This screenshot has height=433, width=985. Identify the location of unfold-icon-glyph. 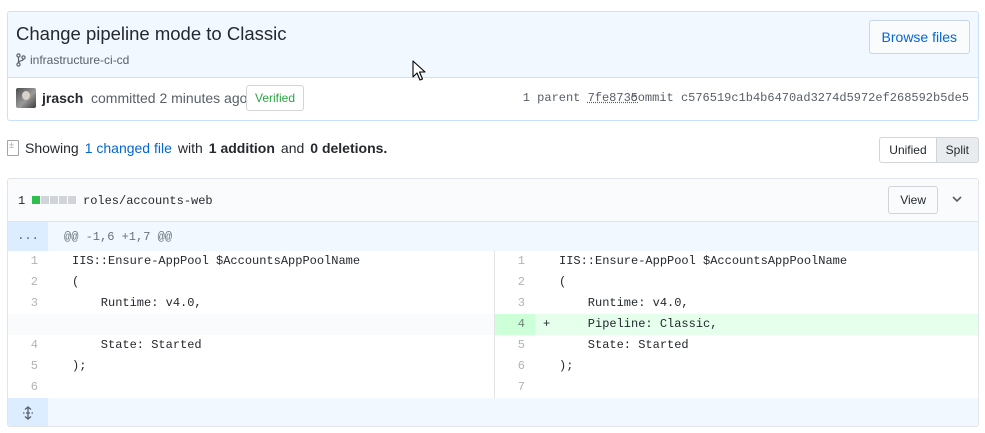
(28, 412).